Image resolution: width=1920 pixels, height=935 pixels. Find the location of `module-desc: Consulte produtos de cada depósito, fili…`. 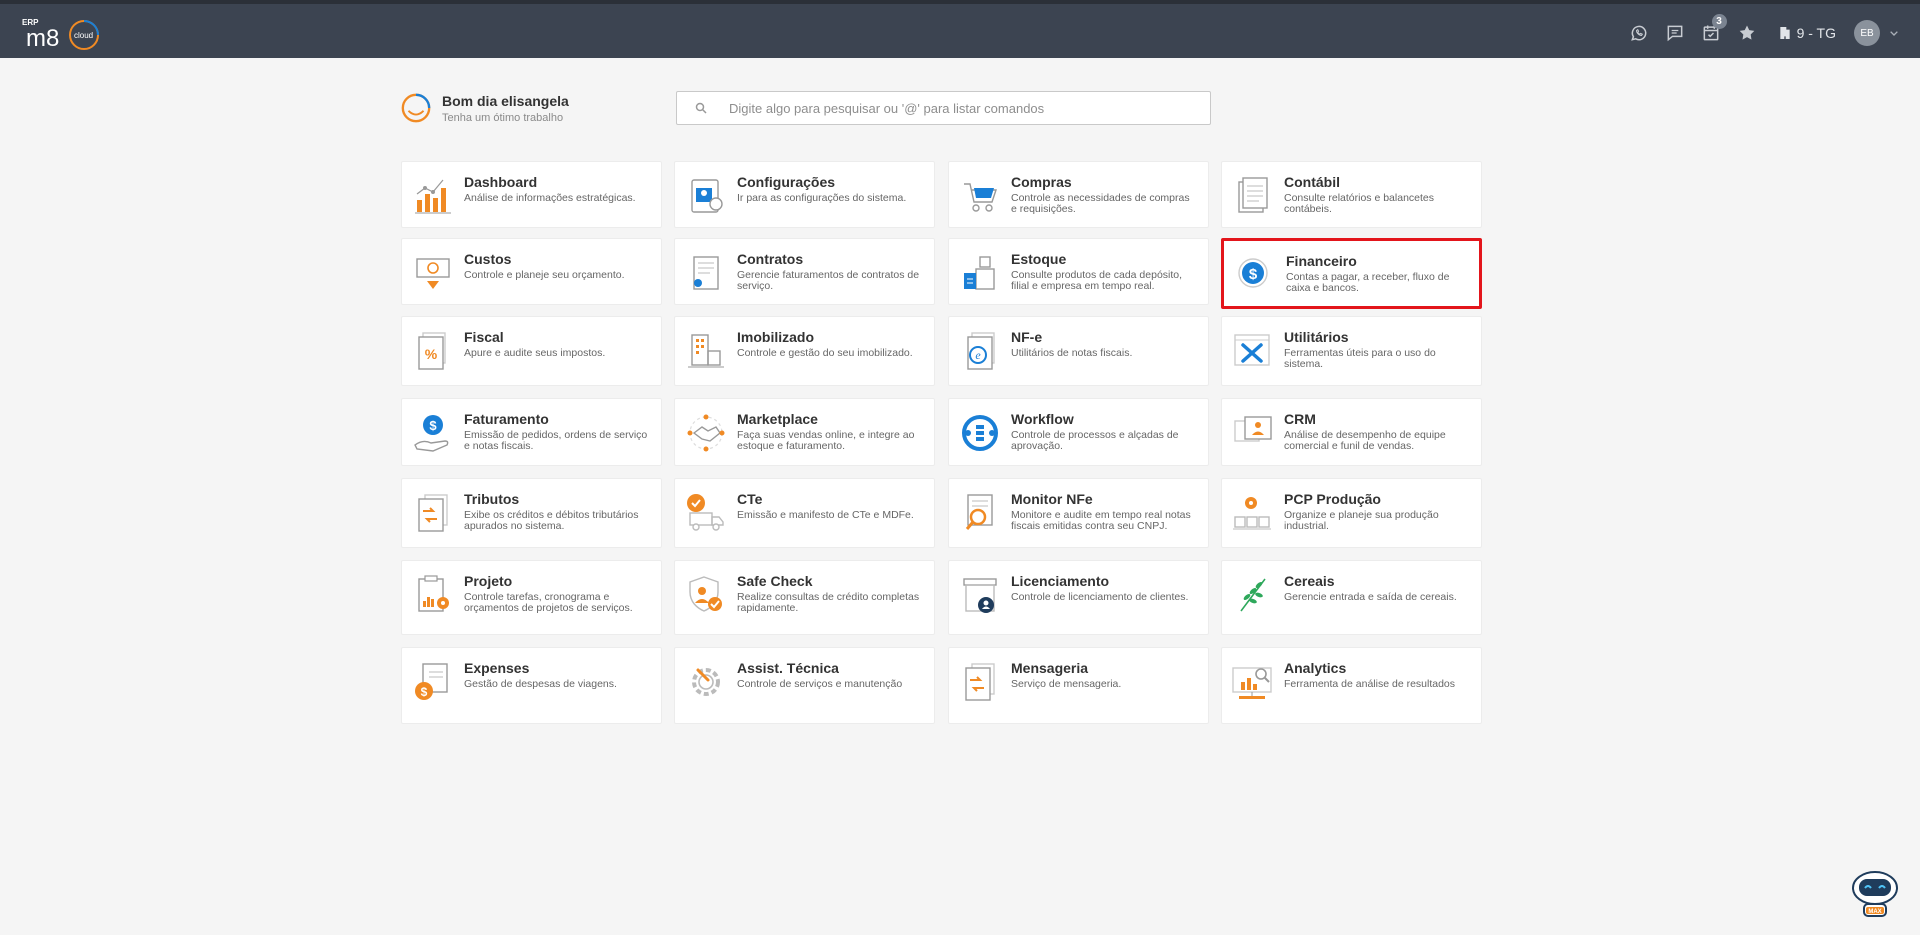

module-desc: Consulte produtos de cada depósito, fili… is located at coordinates (1097, 280).